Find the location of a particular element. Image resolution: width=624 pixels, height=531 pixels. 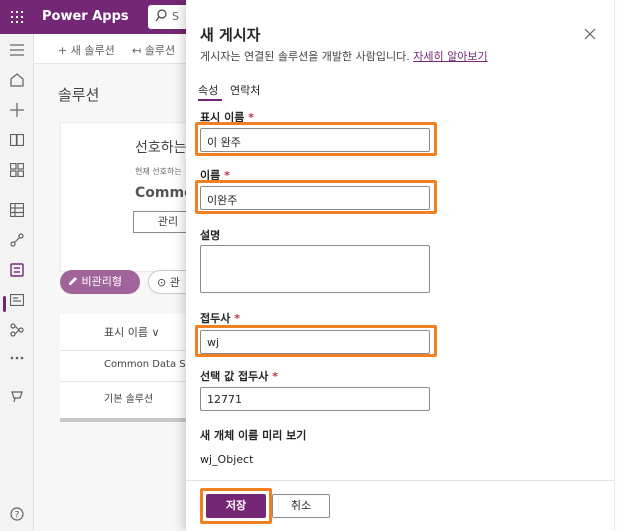

more-icon is located at coordinates (17, 358).